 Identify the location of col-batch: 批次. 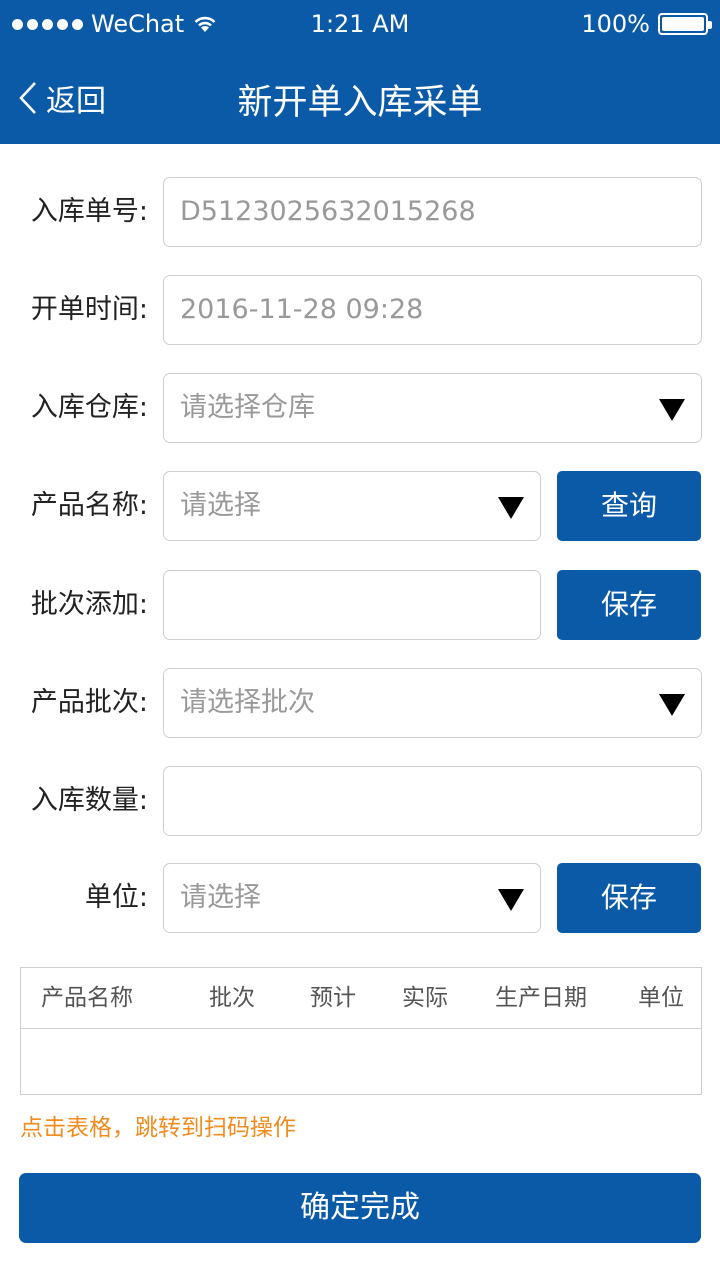
(232, 998).